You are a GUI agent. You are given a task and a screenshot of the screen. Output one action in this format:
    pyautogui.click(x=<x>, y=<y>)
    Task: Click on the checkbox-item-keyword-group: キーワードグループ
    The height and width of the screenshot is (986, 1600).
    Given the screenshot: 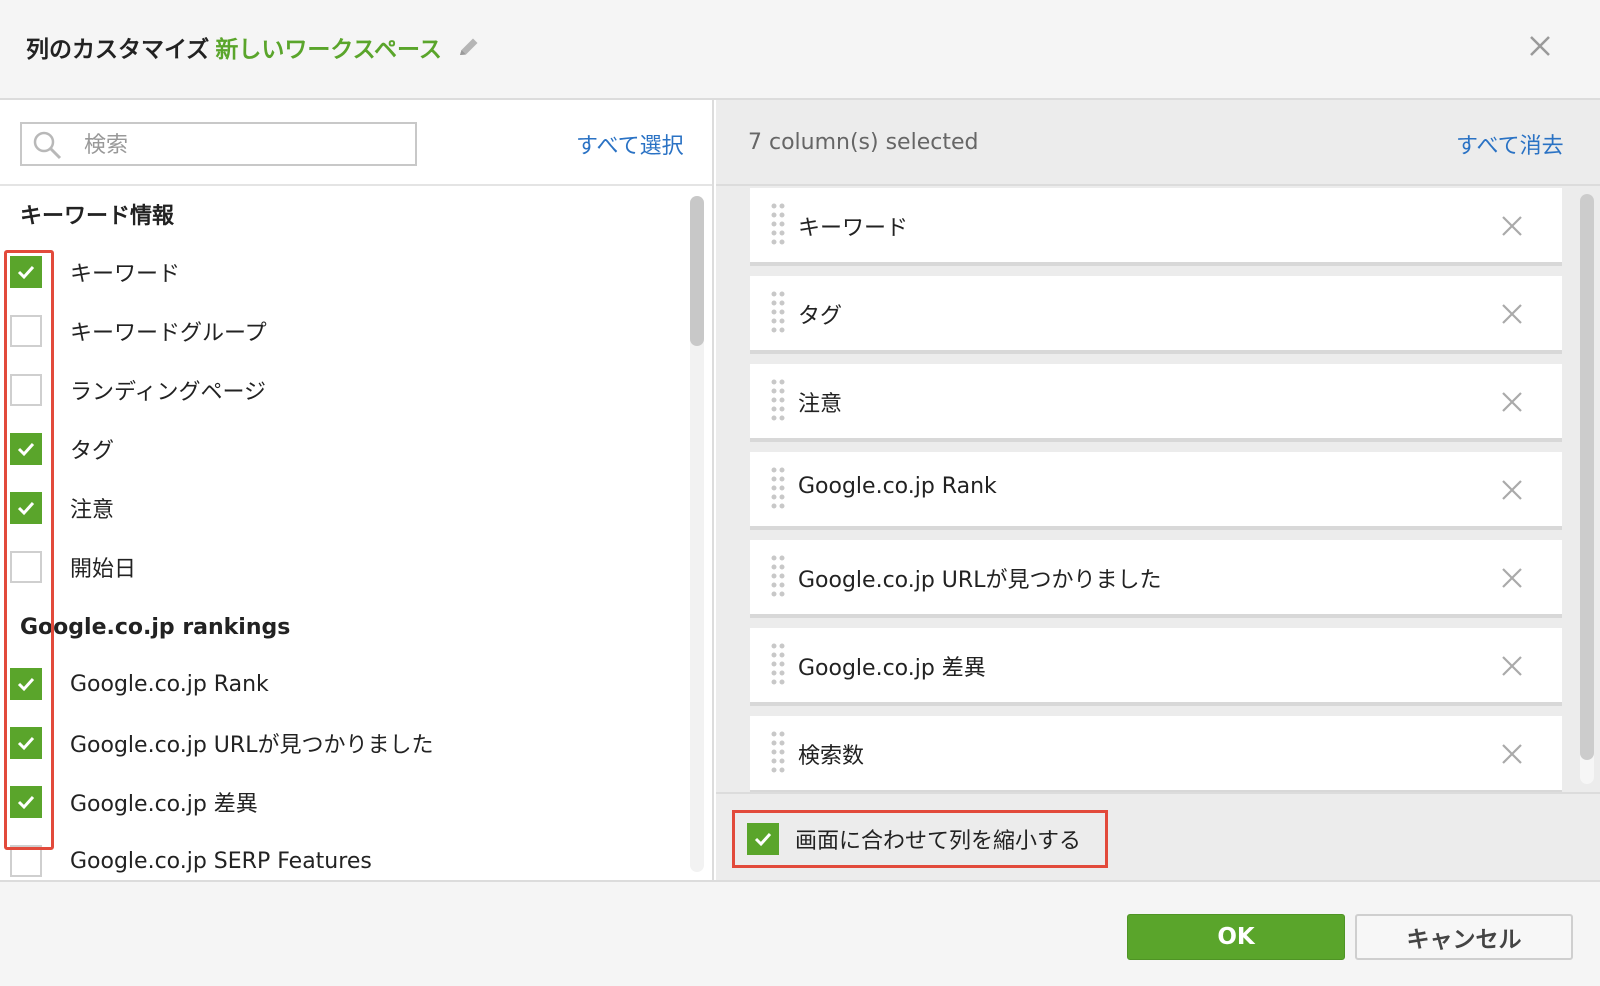 What is the action you would take?
    pyautogui.click(x=138, y=331)
    